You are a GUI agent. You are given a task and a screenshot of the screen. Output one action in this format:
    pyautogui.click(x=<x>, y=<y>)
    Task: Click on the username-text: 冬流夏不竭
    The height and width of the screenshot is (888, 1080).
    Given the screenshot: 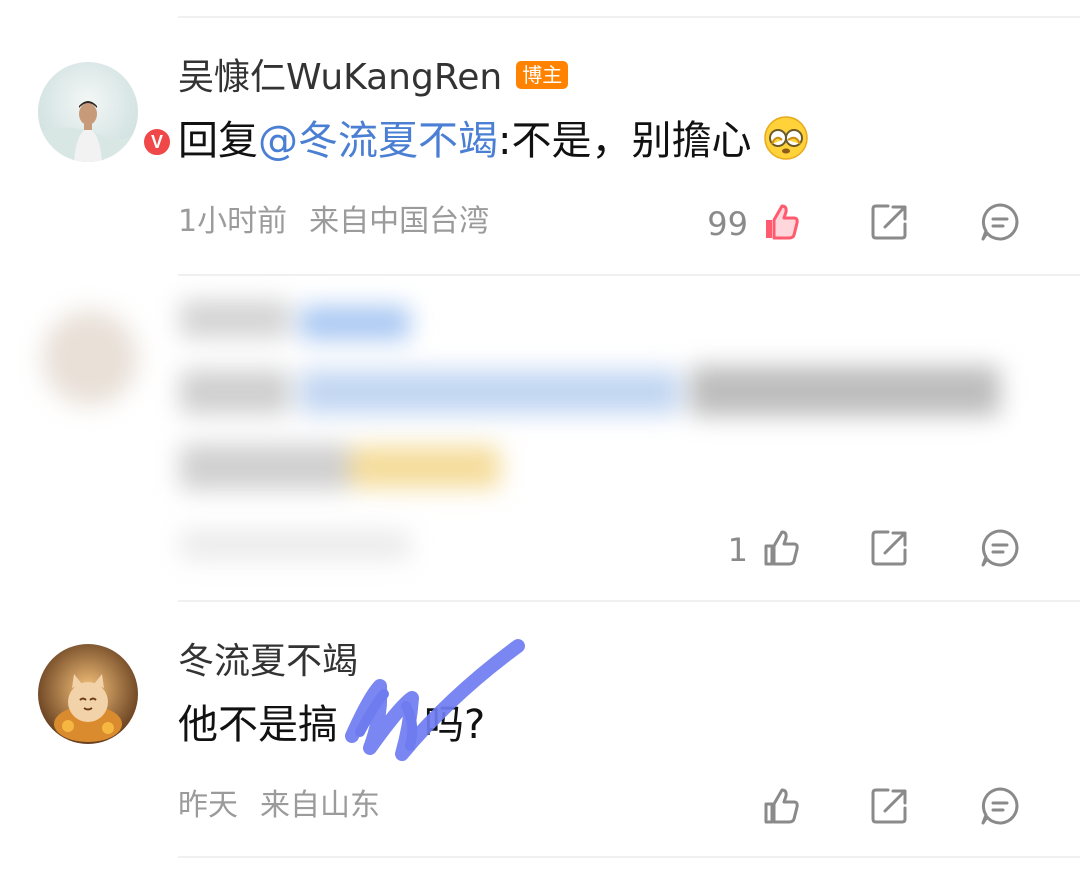 What is the action you would take?
    pyautogui.click(x=268, y=661)
    